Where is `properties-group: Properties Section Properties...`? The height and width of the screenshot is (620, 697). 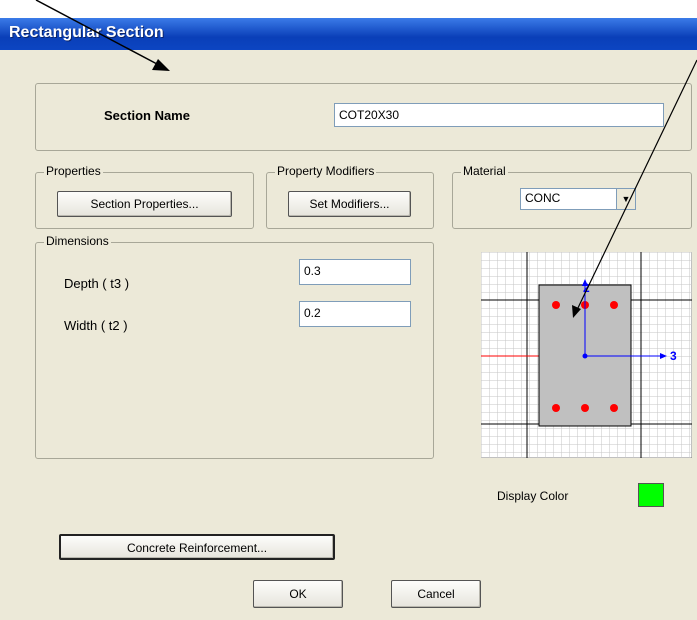
properties-group: Properties Section Properties... is located at coordinates (144, 196).